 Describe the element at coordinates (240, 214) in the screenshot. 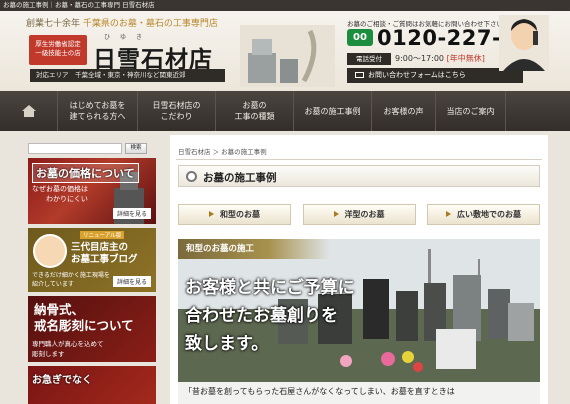

I see `tab-label: 和型のお墓` at that location.